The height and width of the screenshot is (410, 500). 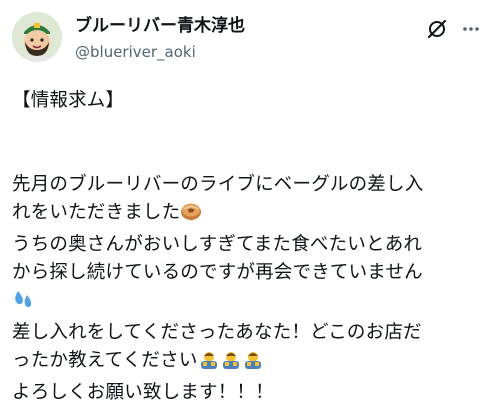 I want to click on post-line: れをいただきました, so click(x=252, y=215).